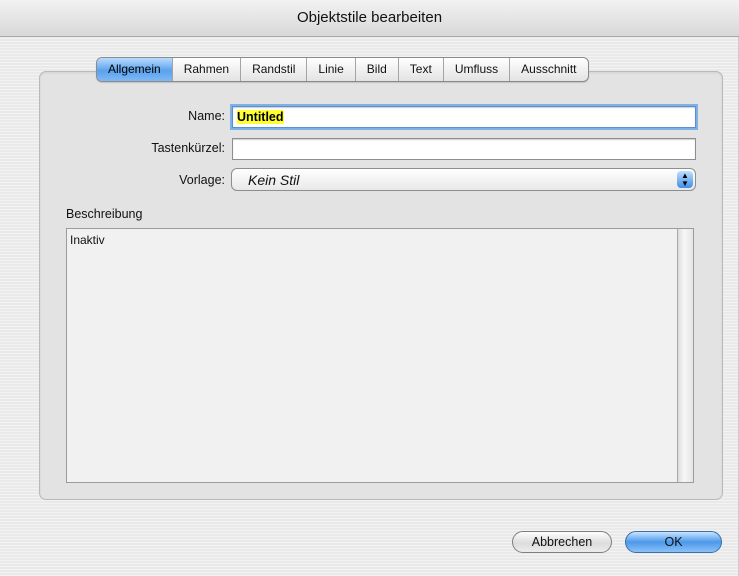  I want to click on tab-rahmen: Rahmen, so click(205, 69).